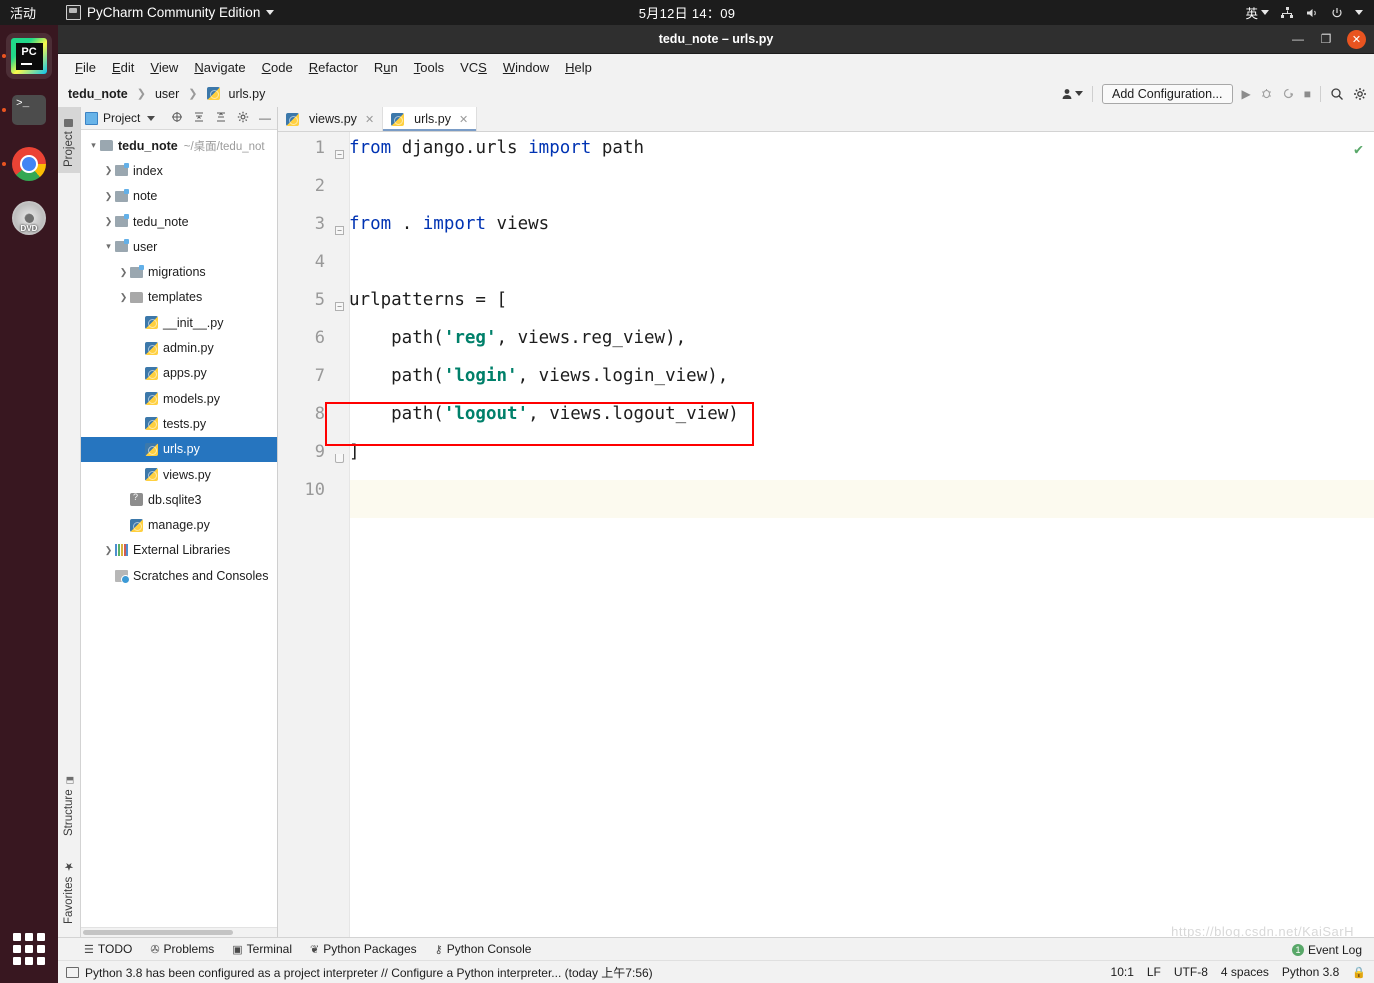  Describe the element at coordinates (429, 67) in the screenshot. I see `menu-tools: Tools` at that location.